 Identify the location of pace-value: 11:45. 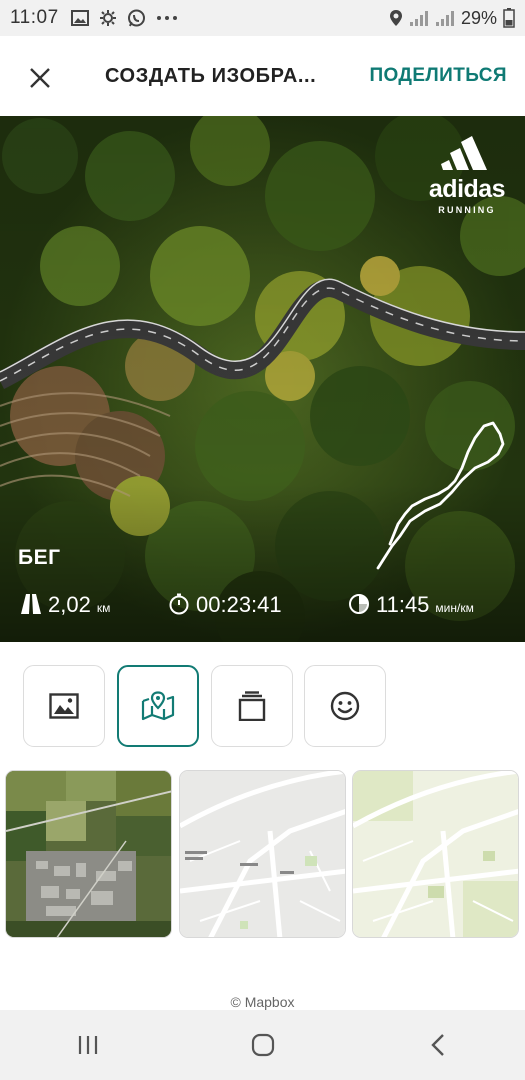
(403, 604).